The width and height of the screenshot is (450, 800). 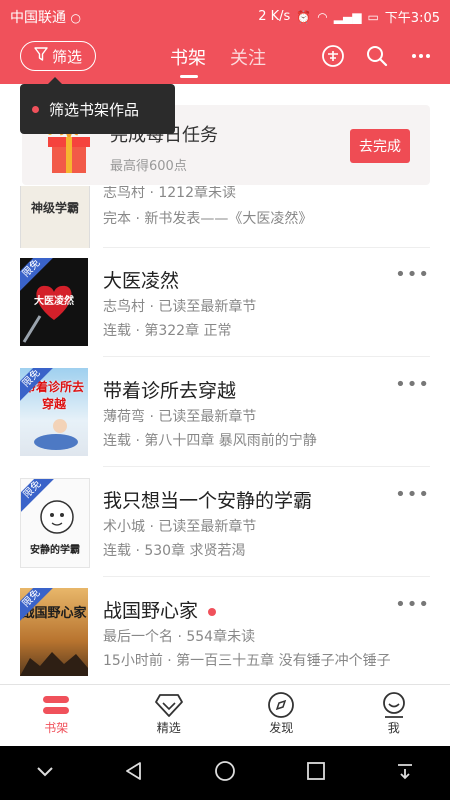 I want to click on back-icon, so click(x=134, y=773).